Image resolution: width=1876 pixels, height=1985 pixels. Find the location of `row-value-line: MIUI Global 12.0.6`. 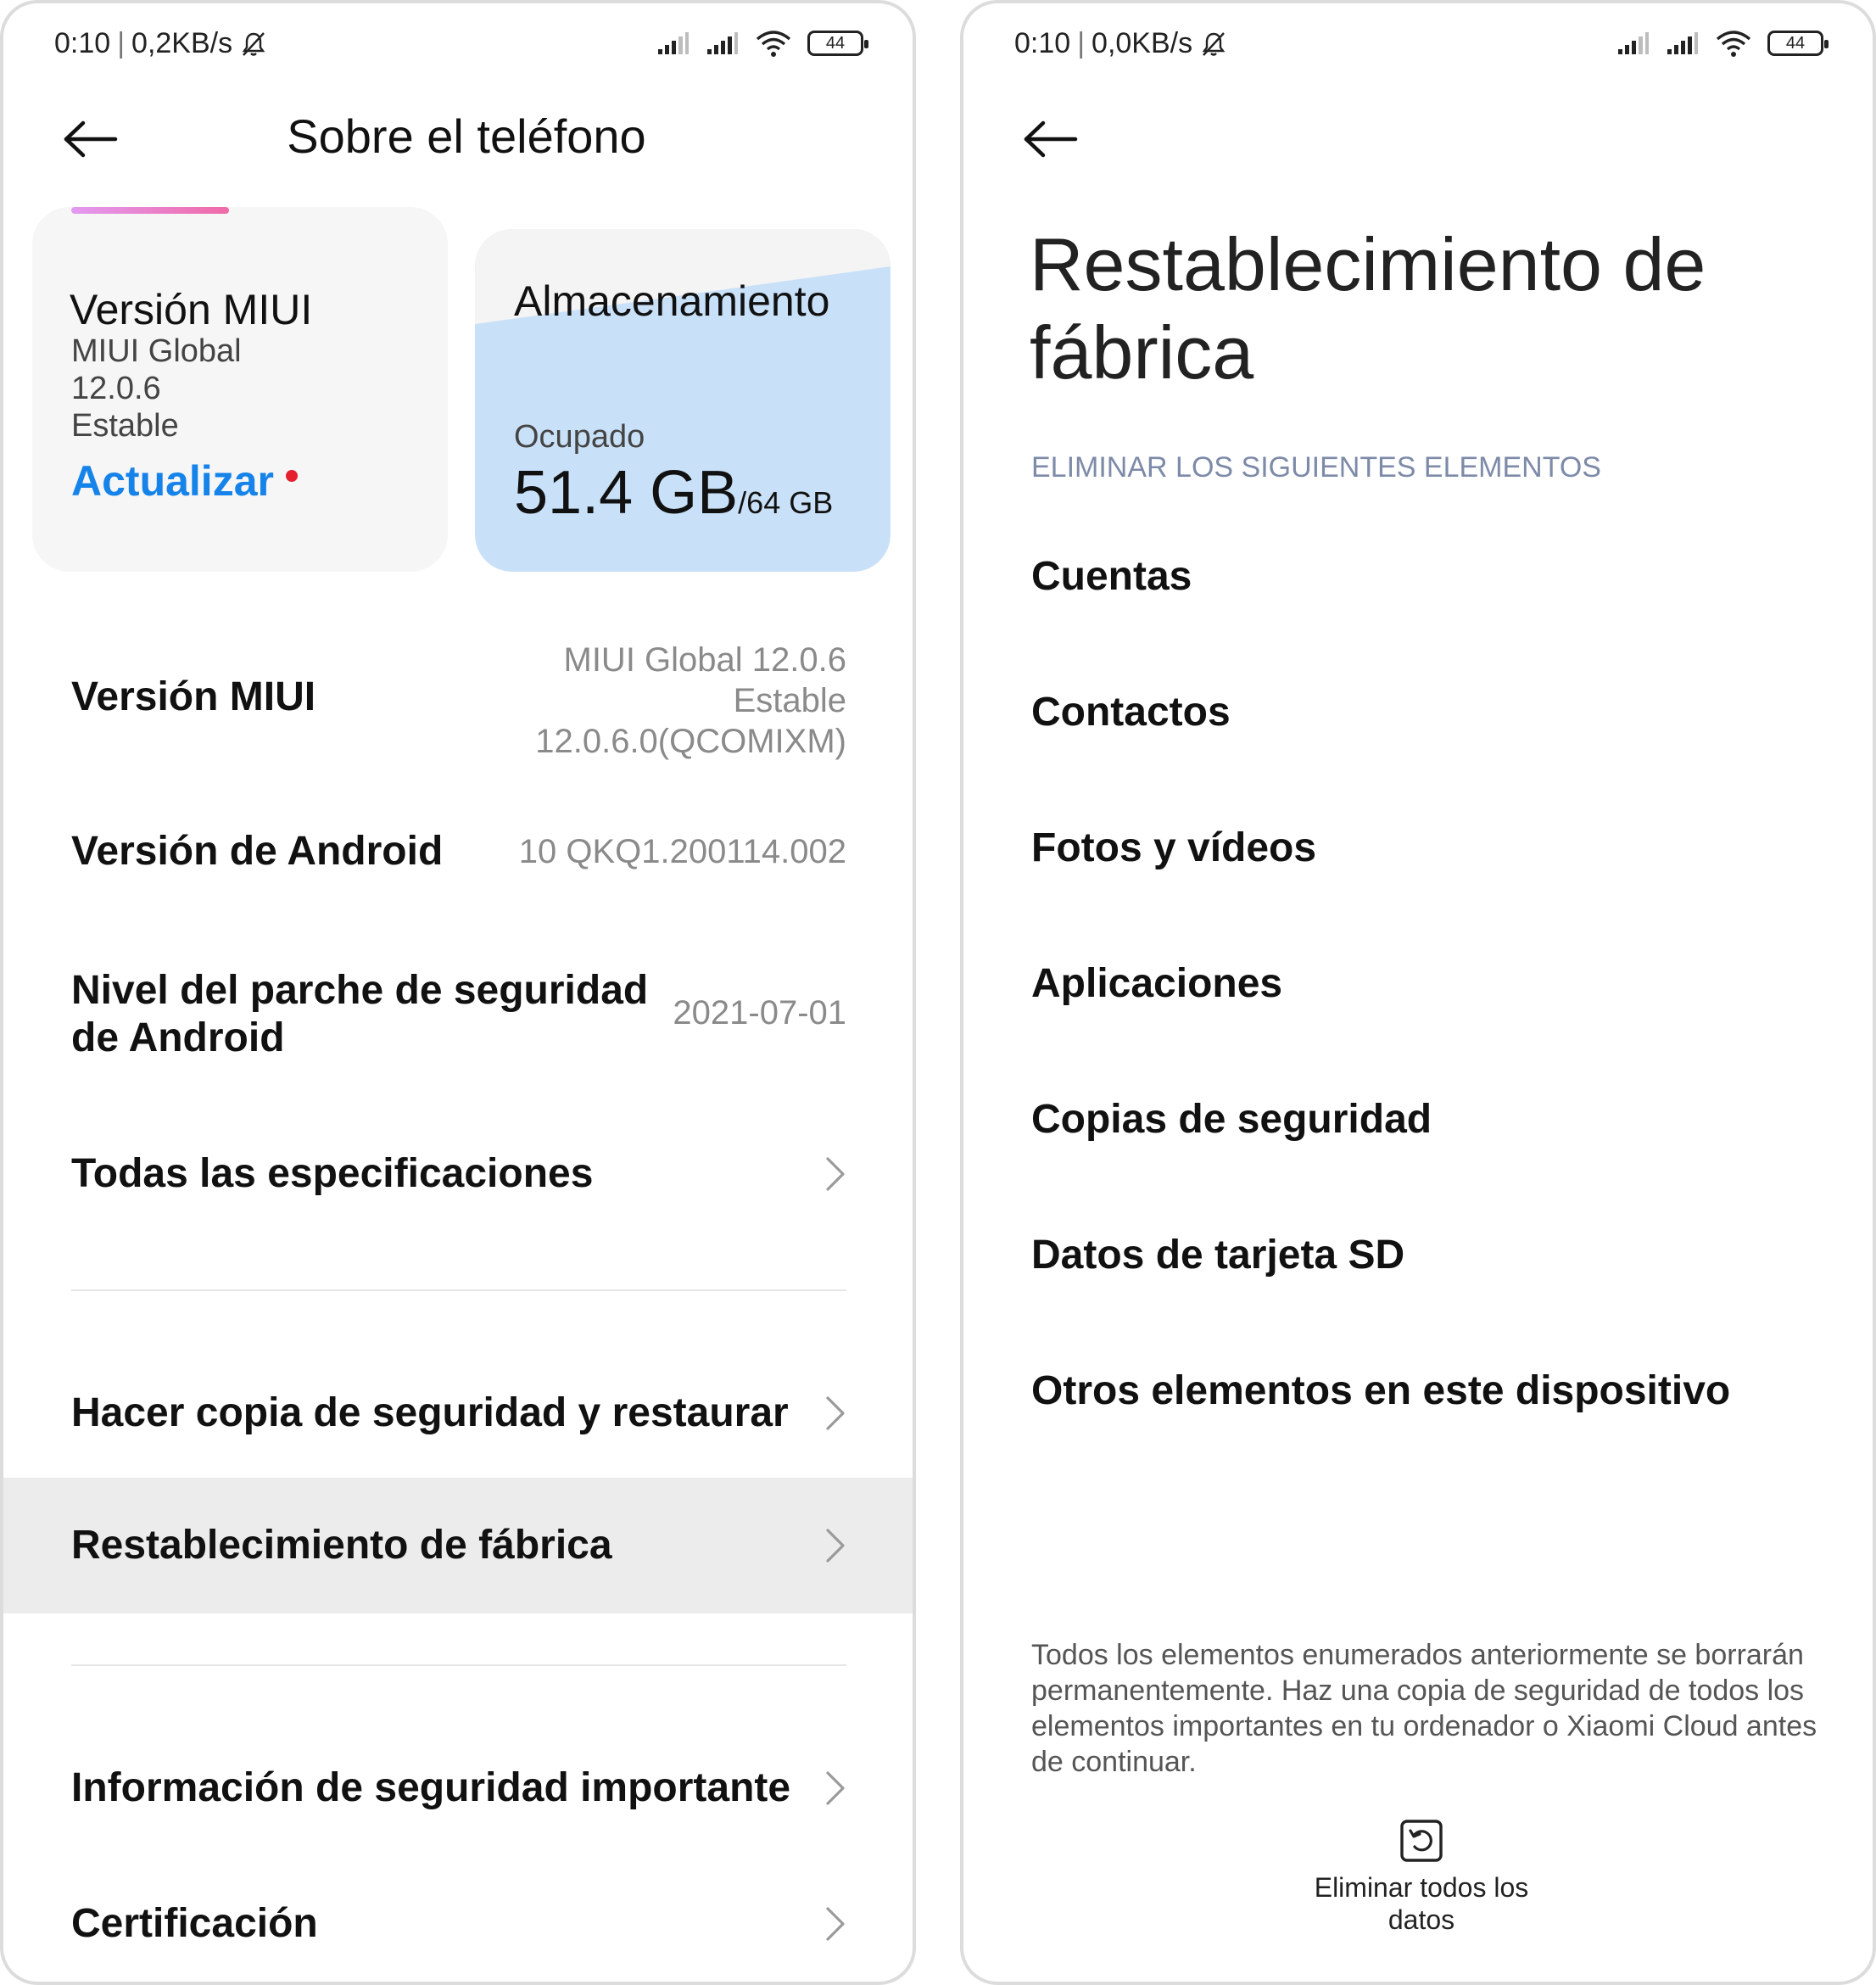

row-value-line: MIUI Global 12.0.6 is located at coordinates (705, 660).